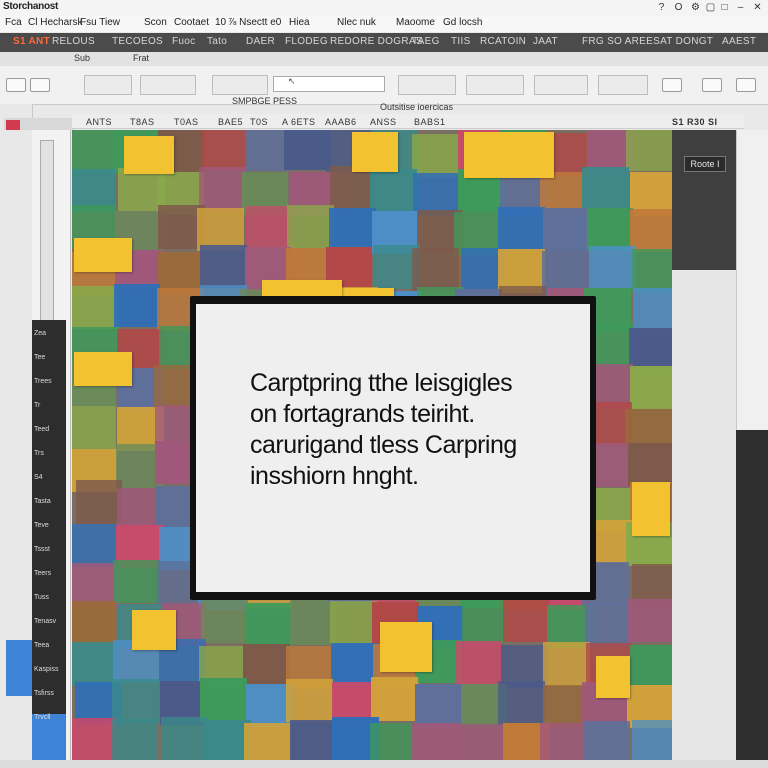 This screenshot has height=768, width=768. Describe the element at coordinates (49, 502) in the screenshot. I see `layer-item: Tasta` at that location.